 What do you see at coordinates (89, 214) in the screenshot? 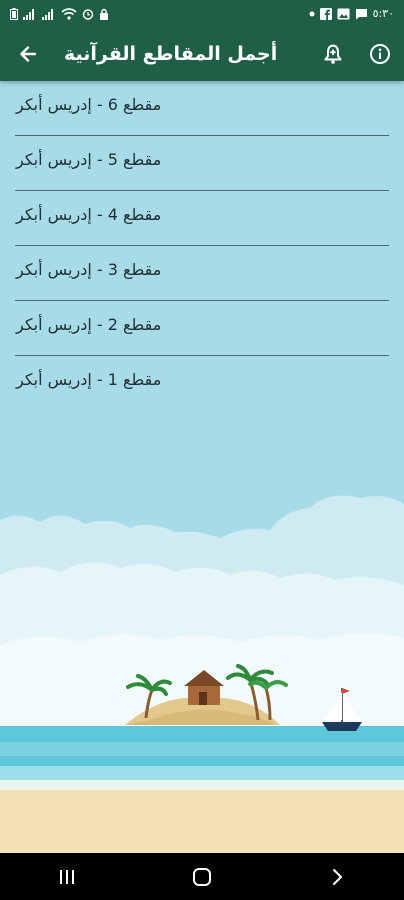
I see `list-item-label: مقطع 4 - إدريس أبكر` at bounding box center [89, 214].